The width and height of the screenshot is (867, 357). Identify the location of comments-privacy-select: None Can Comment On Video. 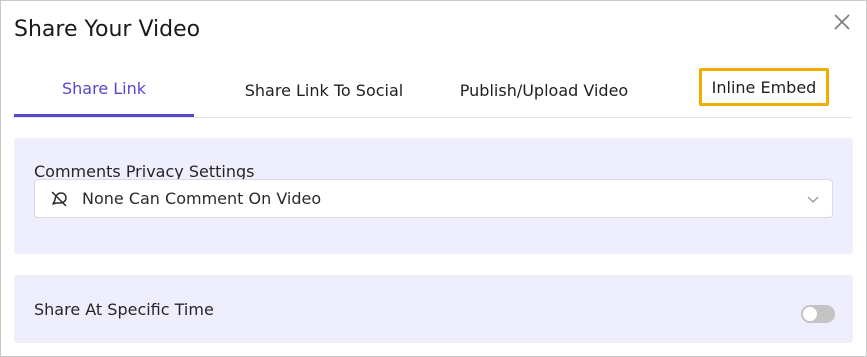
(433, 198).